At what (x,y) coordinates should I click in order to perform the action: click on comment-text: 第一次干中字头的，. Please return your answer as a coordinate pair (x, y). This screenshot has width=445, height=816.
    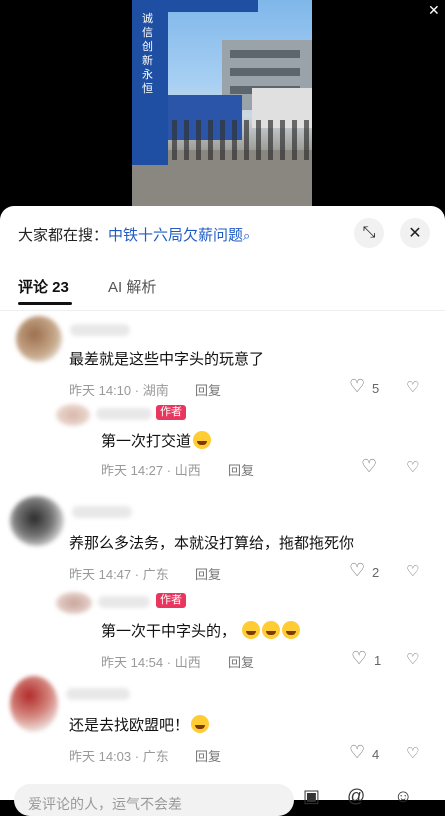
    Looking at the image, I should click on (201, 630).